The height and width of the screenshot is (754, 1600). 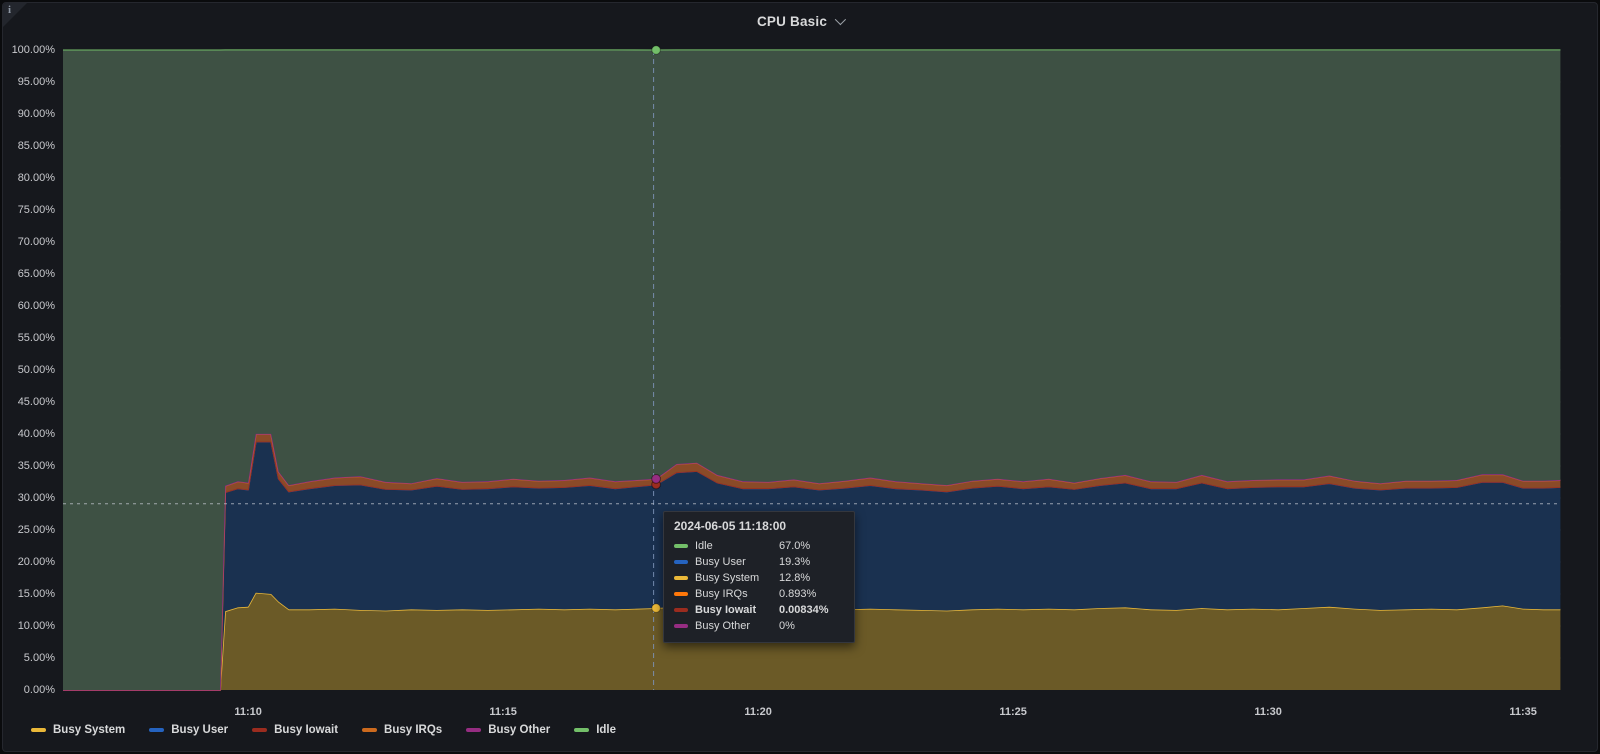 What do you see at coordinates (759, 626) in the screenshot?
I see `tooltip-row: Busy Other 0%` at bounding box center [759, 626].